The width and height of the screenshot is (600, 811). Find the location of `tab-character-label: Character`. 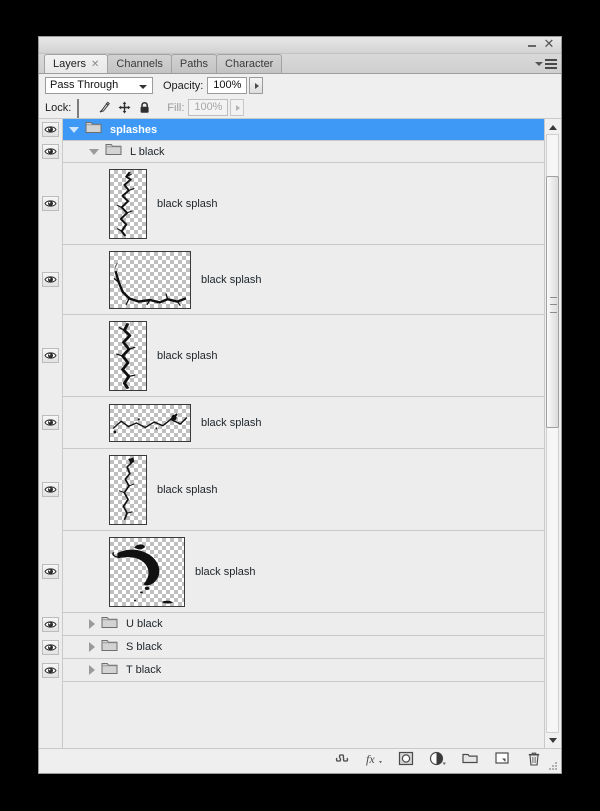

tab-character-label: Character is located at coordinates (249, 64).